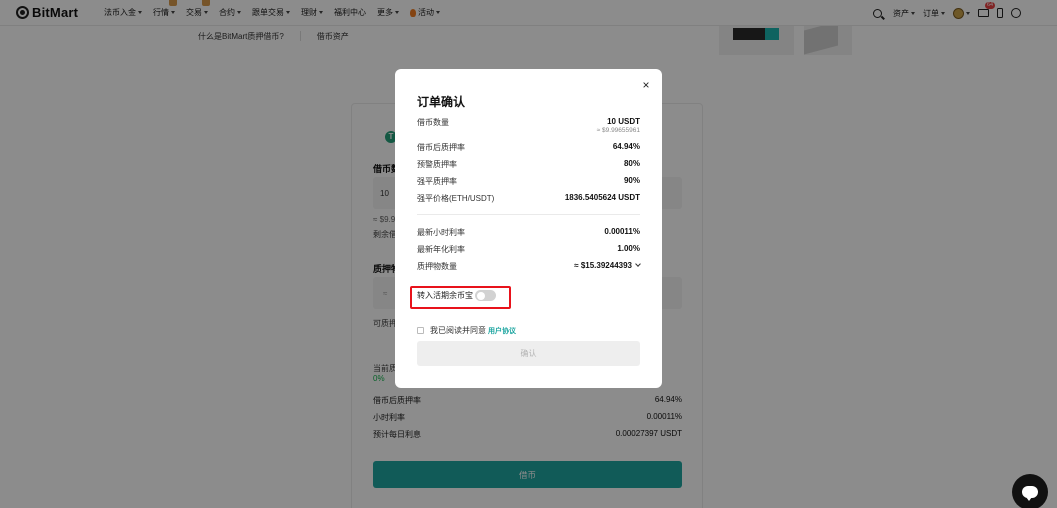 Image resolution: width=1057 pixels, height=508 pixels. I want to click on agreement-text: 我已阅读并同意, so click(458, 330).